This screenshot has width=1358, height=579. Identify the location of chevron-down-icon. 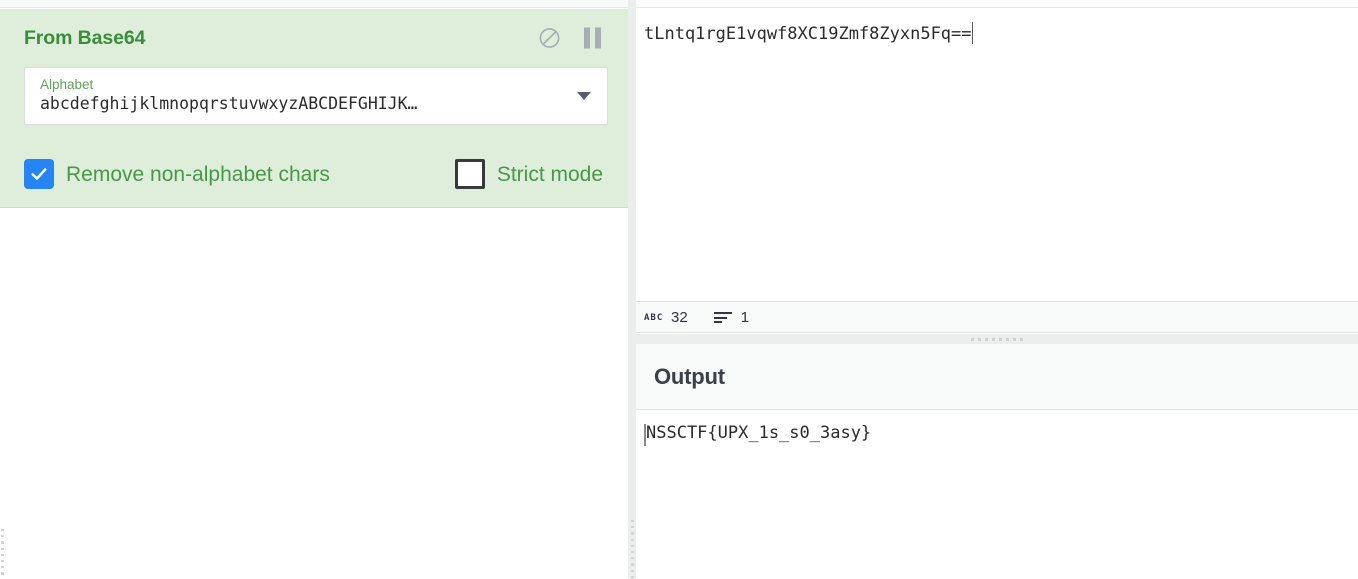
(584, 96).